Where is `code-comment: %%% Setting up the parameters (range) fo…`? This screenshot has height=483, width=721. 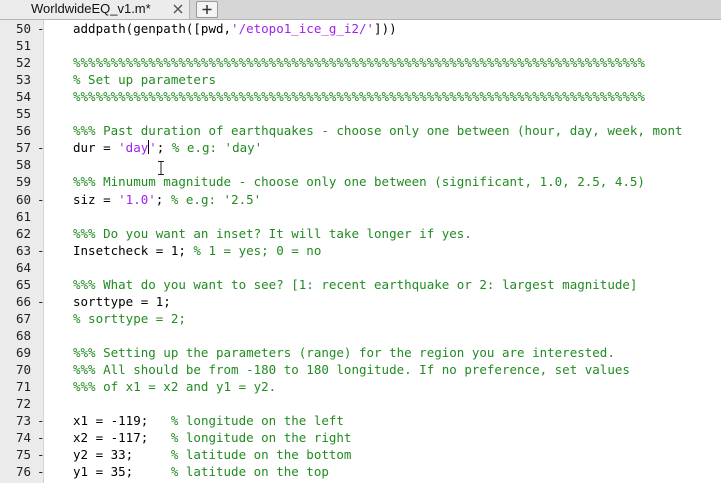 code-comment: %%% Setting up the parameters (range) fo… is located at coordinates (344, 352).